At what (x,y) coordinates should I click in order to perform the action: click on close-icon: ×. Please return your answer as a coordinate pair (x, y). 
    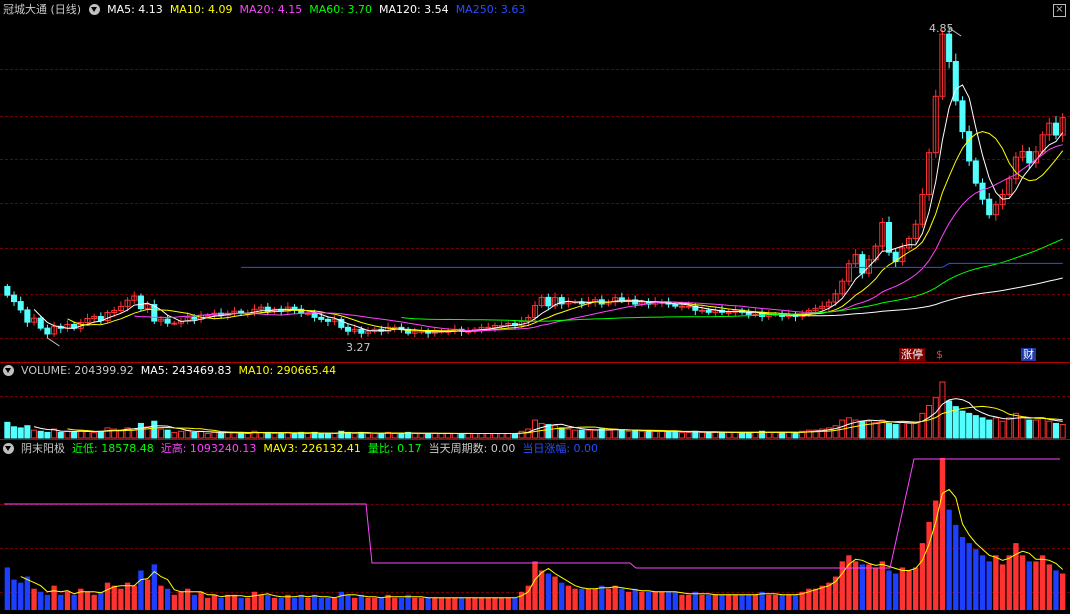
    Looking at the image, I should click on (1059, 10).